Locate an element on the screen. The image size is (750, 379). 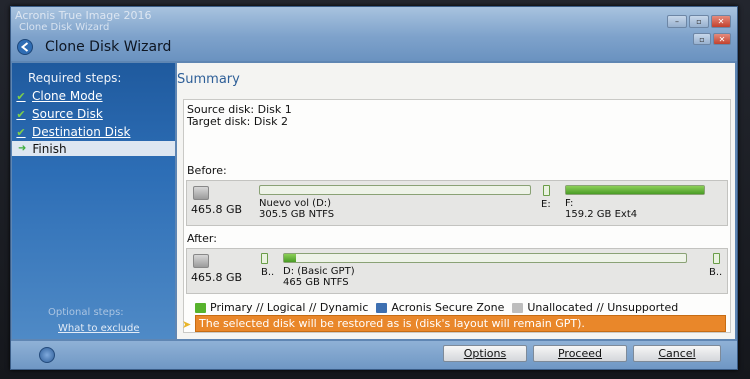
partition-name: Nuevo vol (D:) is located at coordinates (295, 203).